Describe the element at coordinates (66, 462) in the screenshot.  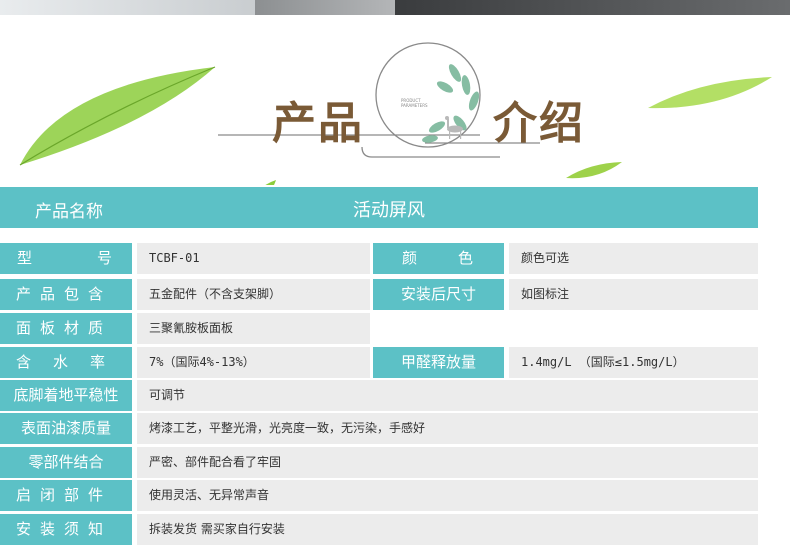
I see `parts-label: 零部件结合` at that location.